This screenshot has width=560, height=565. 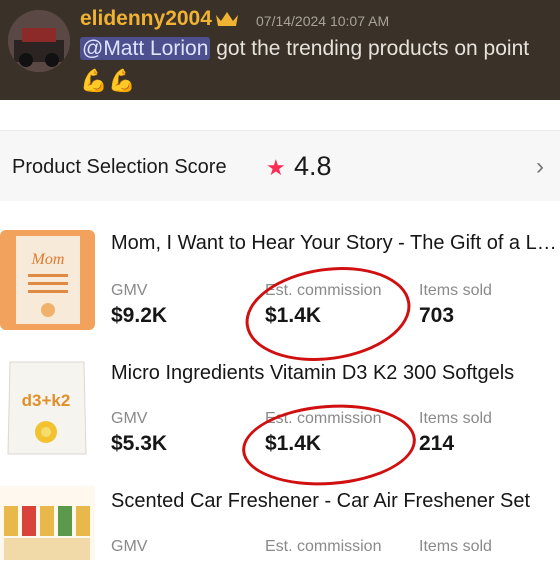 What do you see at coordinates (39, 41) in the screenshot?
I see `user-avatar` at bounding box center [39, 41].